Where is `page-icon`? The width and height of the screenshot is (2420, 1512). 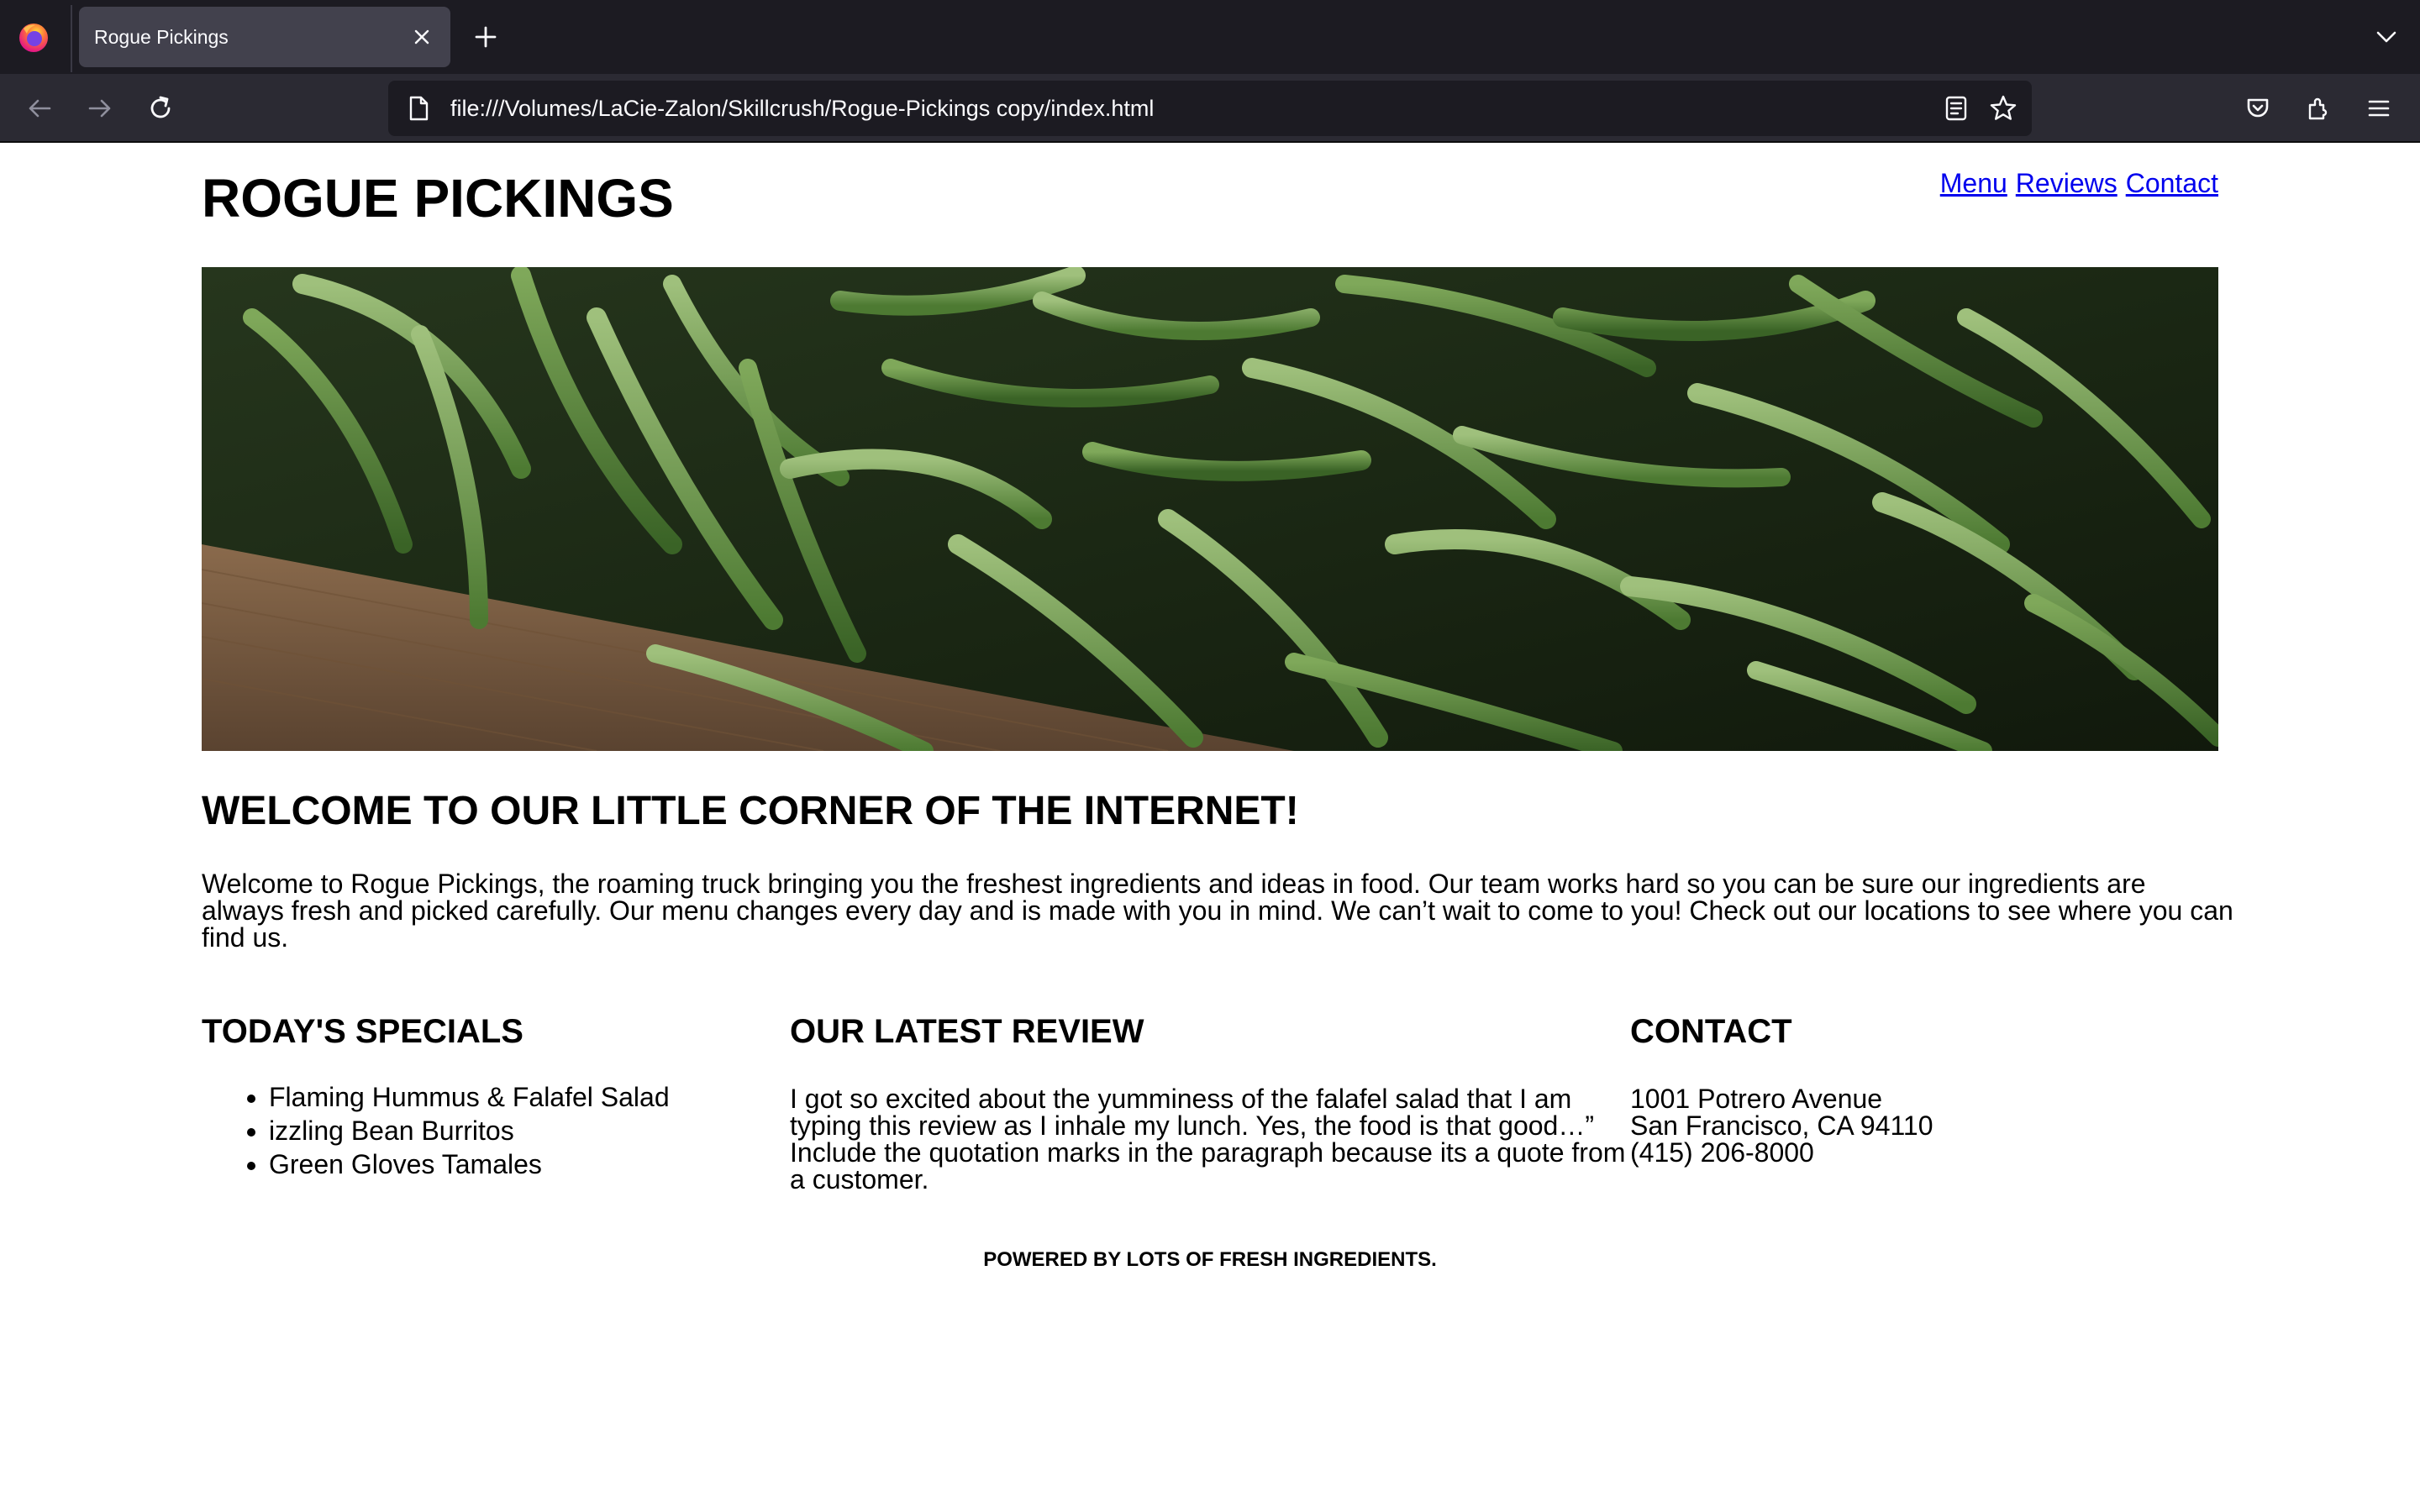 page-icon is located at coordinates (419, 108).